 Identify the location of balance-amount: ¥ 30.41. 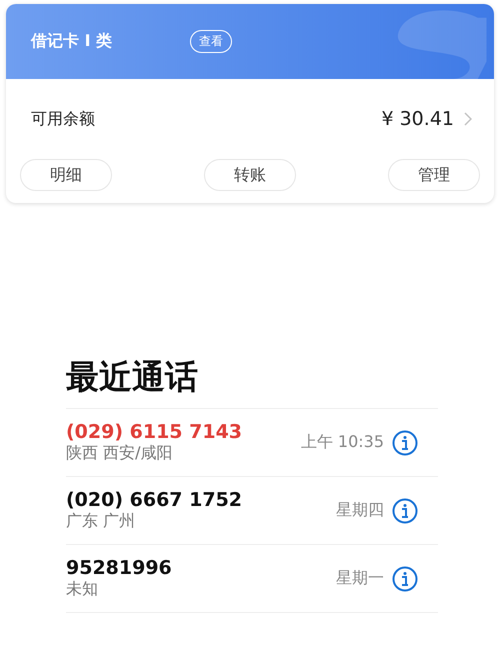
(417, 119).